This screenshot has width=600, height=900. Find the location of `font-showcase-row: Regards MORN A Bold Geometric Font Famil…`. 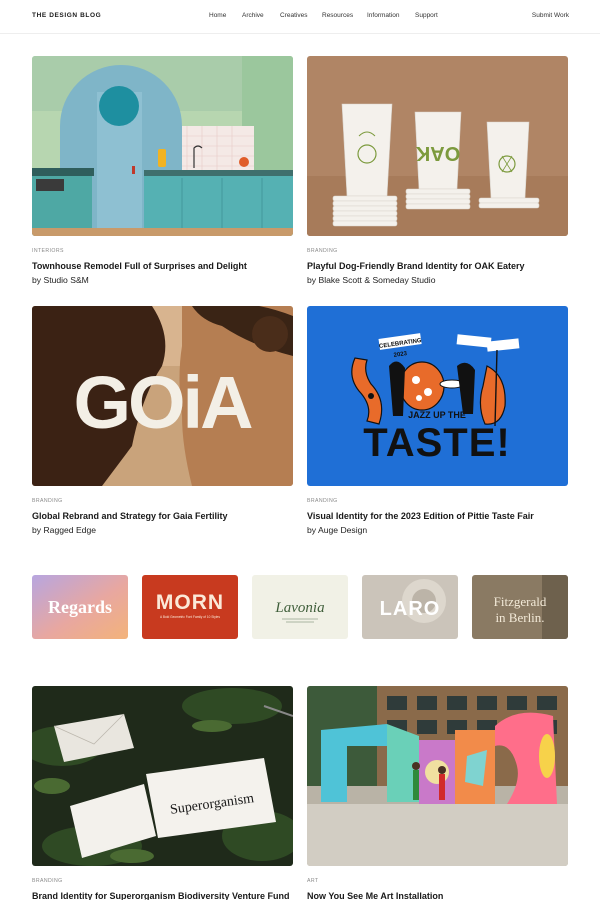

font-showcase-row: Regards MORN A Bold Geometric Font Famil… is located at coordinates (300, 607).